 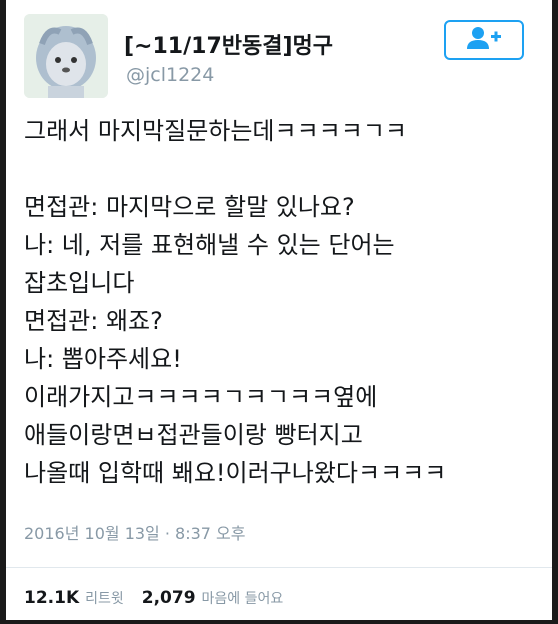 I want to click on tweet-line: 면접관: 왜죠?, so click(x=93, y=321).